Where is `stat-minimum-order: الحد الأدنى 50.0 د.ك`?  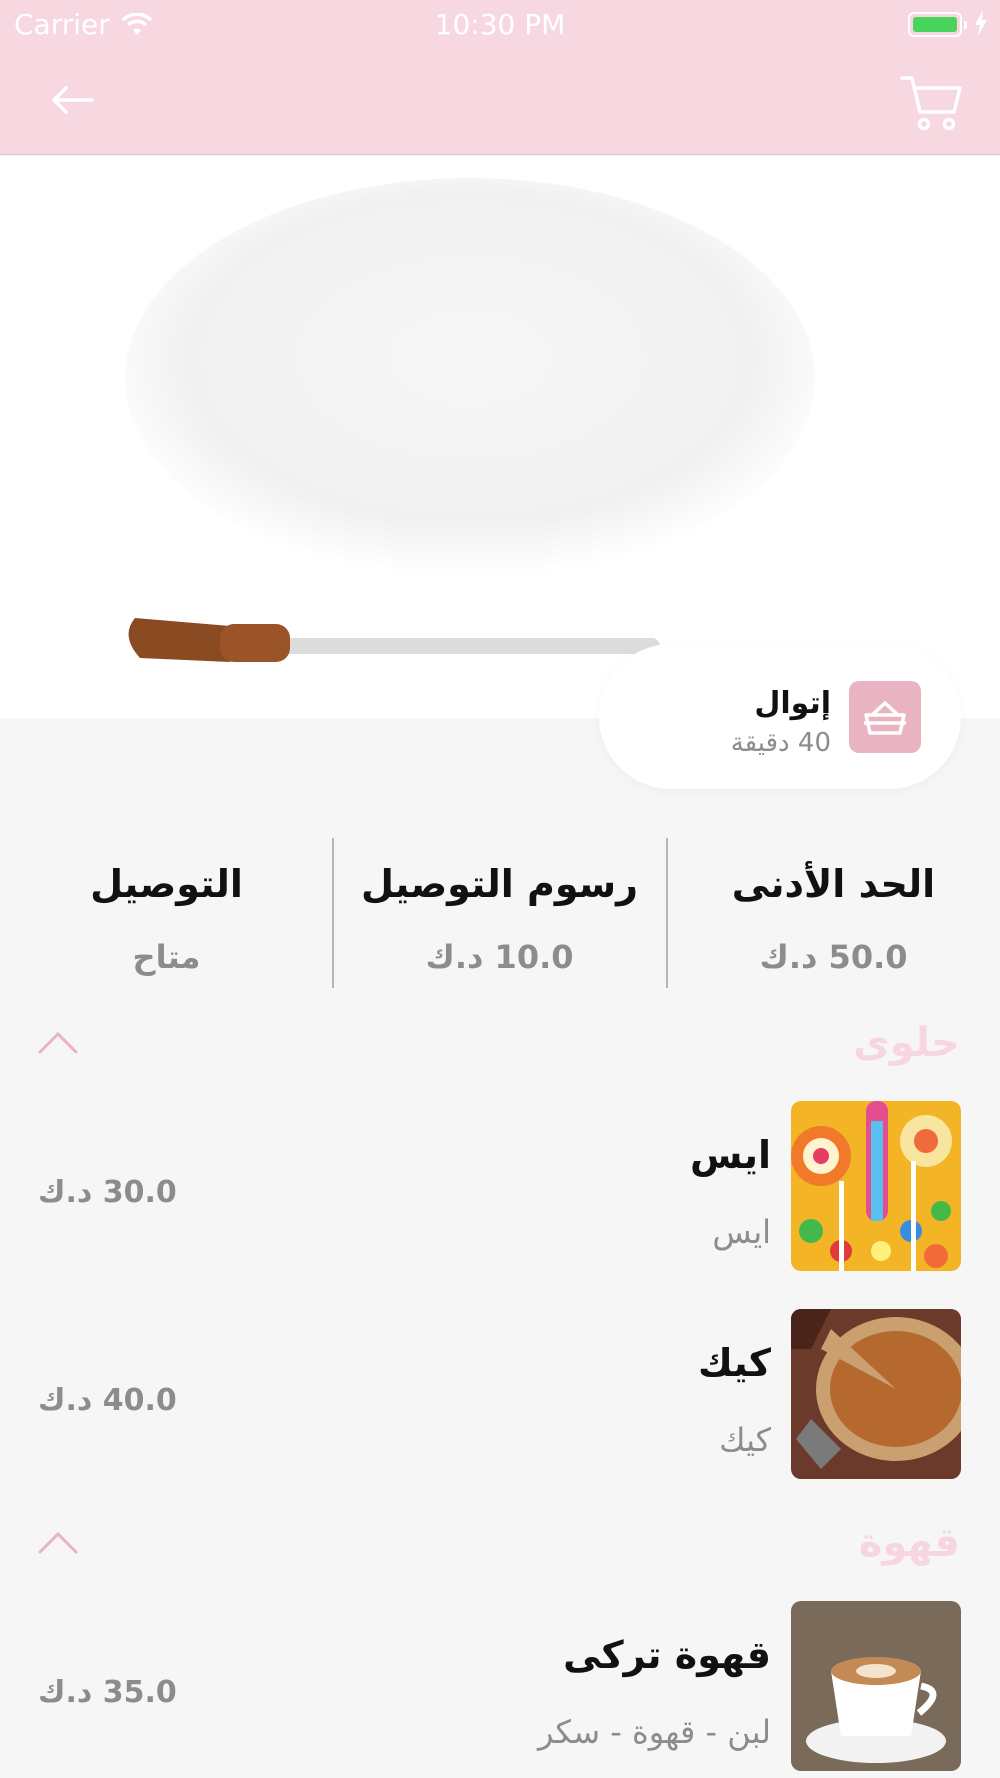
stat-minimum-order: الحد الأدنى 50.0 د.ك is located at coordinates (833, 914).